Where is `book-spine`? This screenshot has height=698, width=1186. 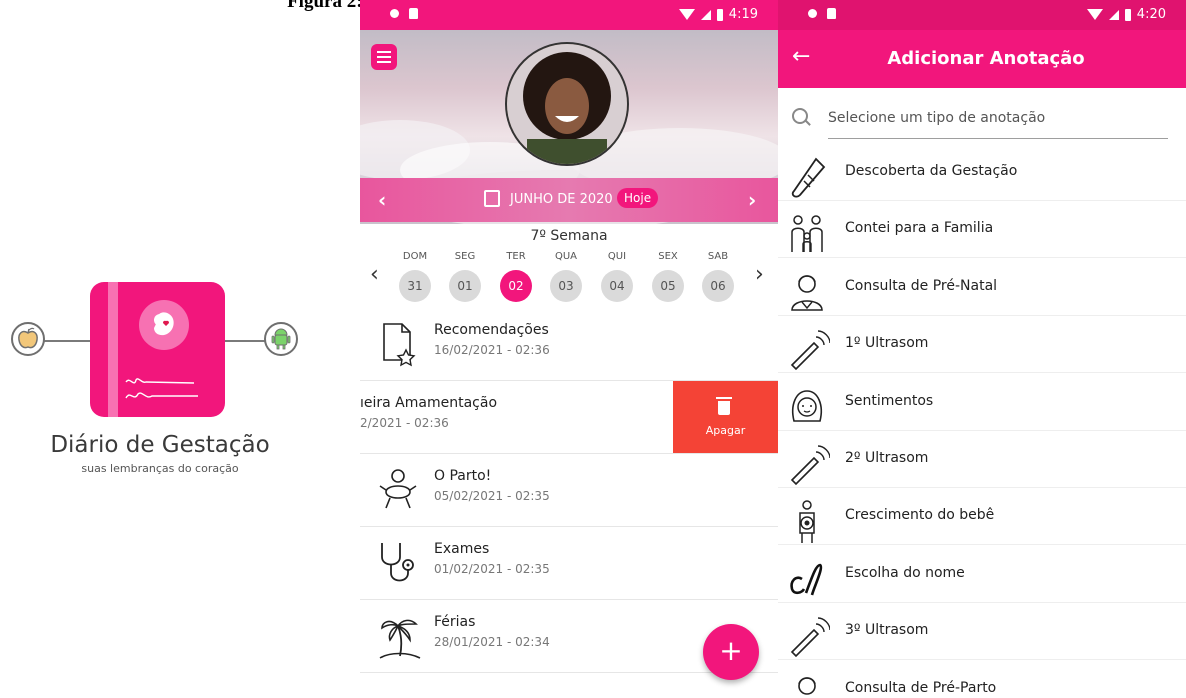 book-spine is located at coordinates (113, 349).